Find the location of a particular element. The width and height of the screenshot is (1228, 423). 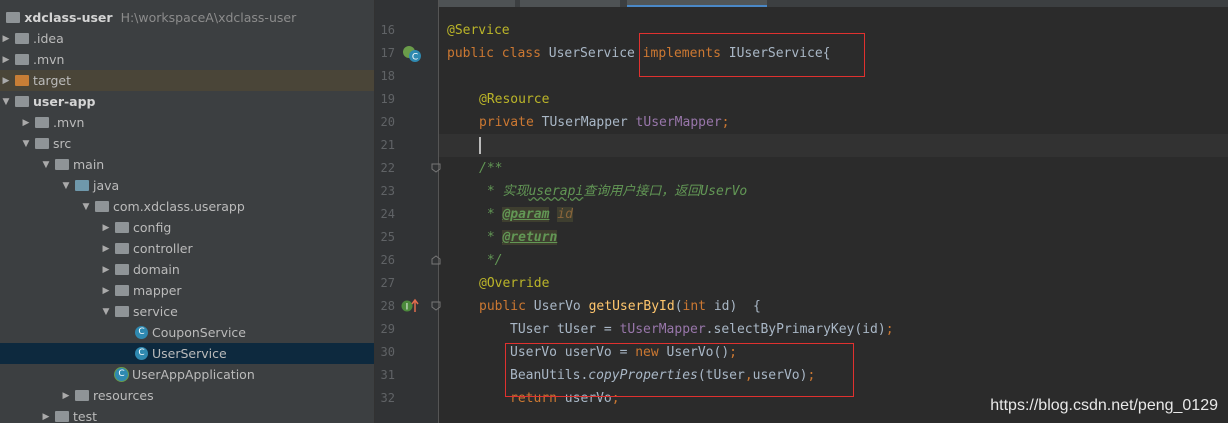

code-line-27: @Override is located at coordinates (514, 283).